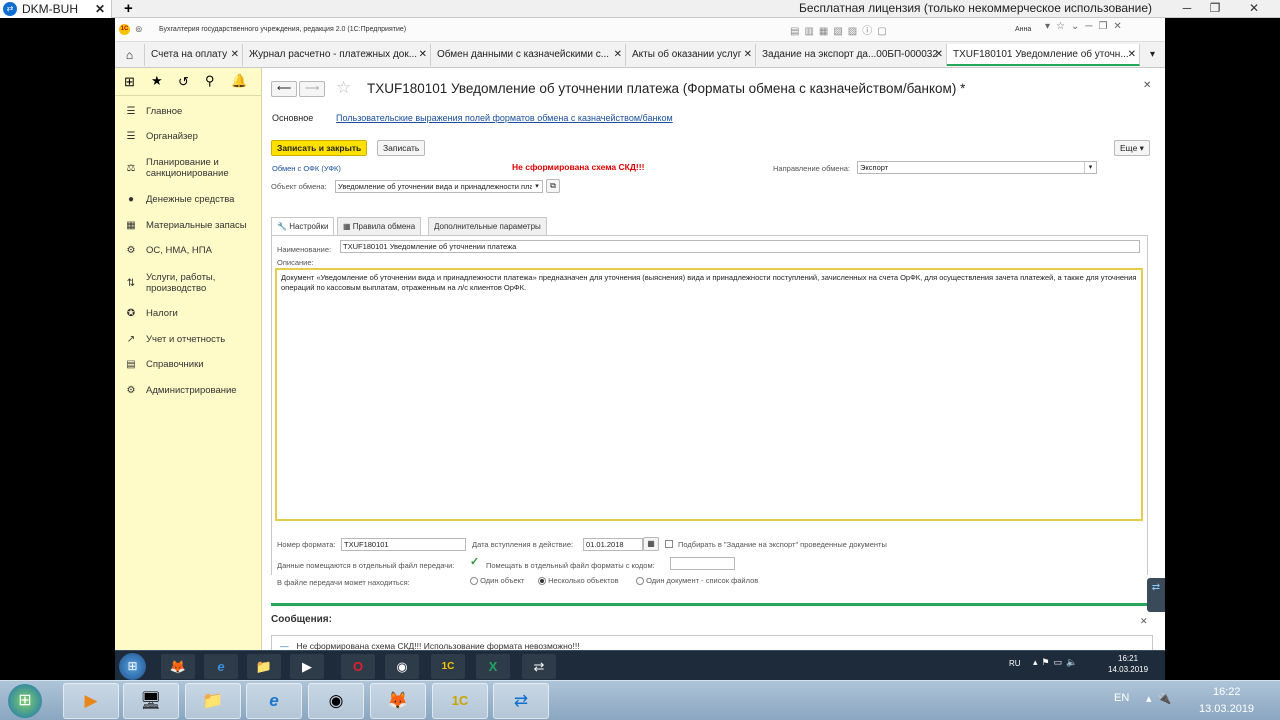 The height and width of the screenshot is (720, 1280). I want to click on minimize-icon: ─, so click(1187, 8).